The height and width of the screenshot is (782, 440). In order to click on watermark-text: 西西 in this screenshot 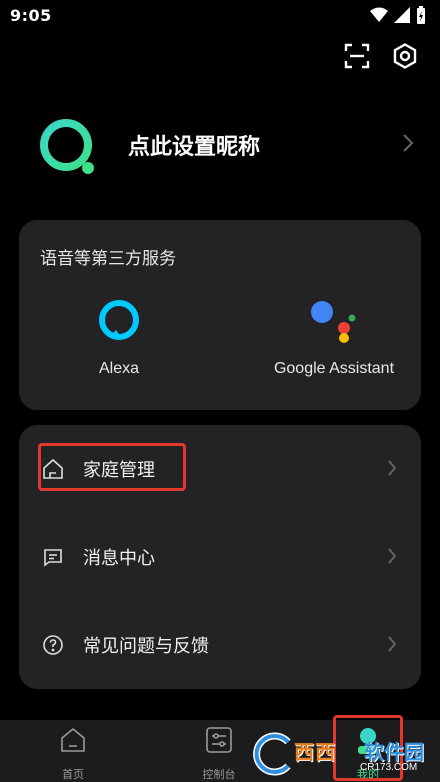, I will do `click(315, 752)`.